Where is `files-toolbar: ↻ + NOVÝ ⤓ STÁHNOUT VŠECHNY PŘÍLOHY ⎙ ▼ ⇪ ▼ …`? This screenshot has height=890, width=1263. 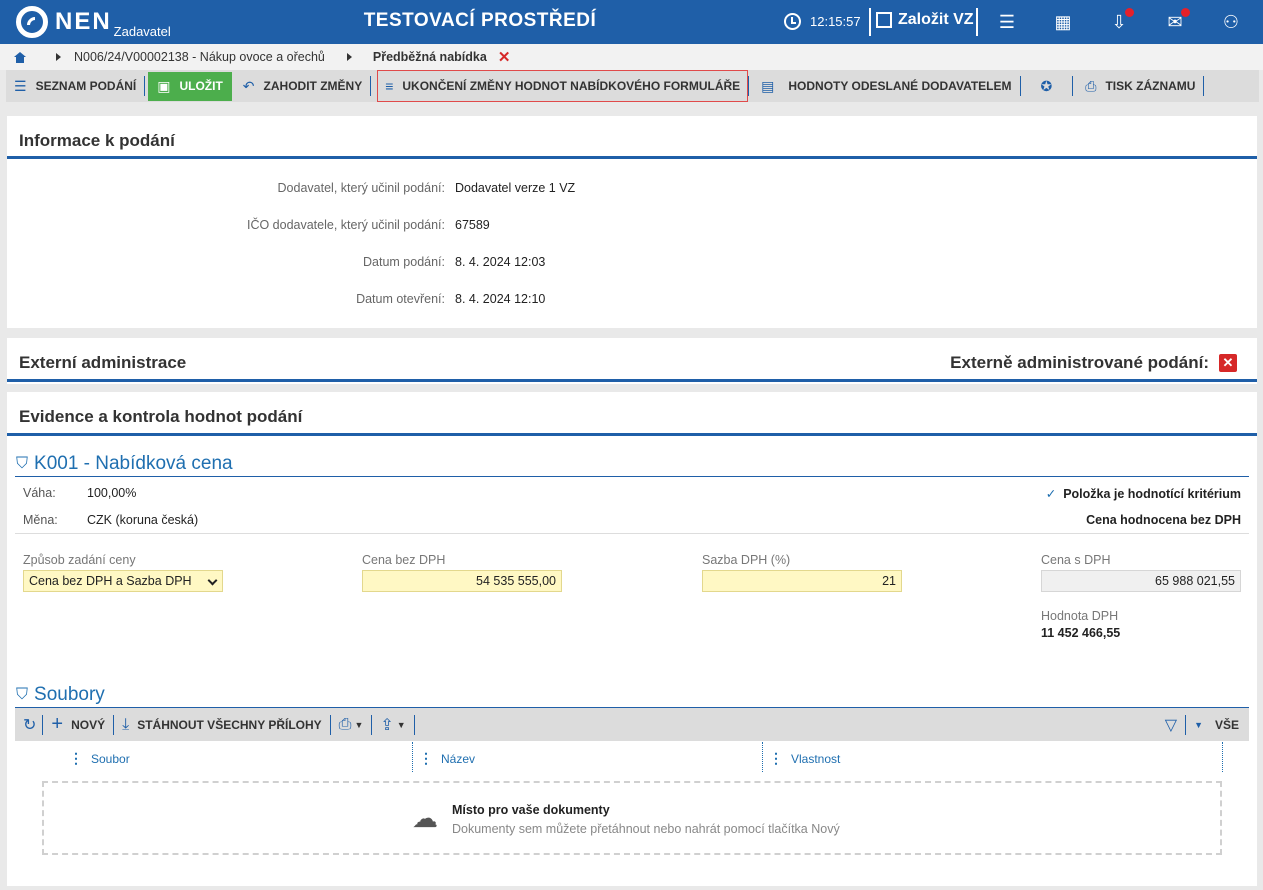
files-toolbar: ↻ + NOVÝ ⤓ STÁHNOUT VŠECHNY PŘÍLOHY ⎙ ▼ ⇪ ▼ … is located at coordinates (632, 724).